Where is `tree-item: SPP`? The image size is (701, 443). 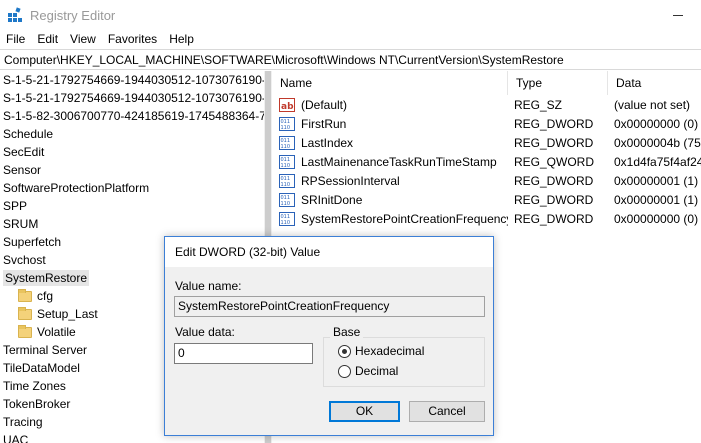
tree-item: SPP is located at coordinates (132, 206).